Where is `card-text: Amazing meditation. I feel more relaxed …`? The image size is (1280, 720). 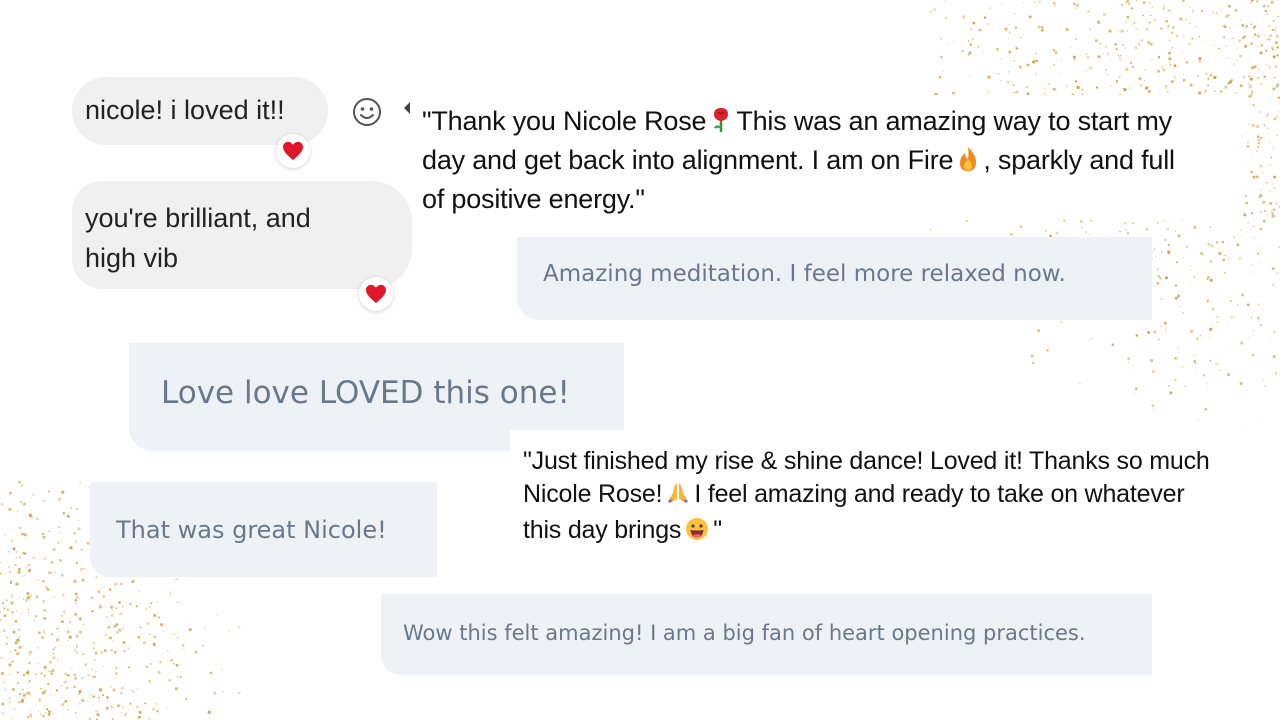
card-text: Amazing meditation. I feel more relaxed … is located at coordinates (804, 274).